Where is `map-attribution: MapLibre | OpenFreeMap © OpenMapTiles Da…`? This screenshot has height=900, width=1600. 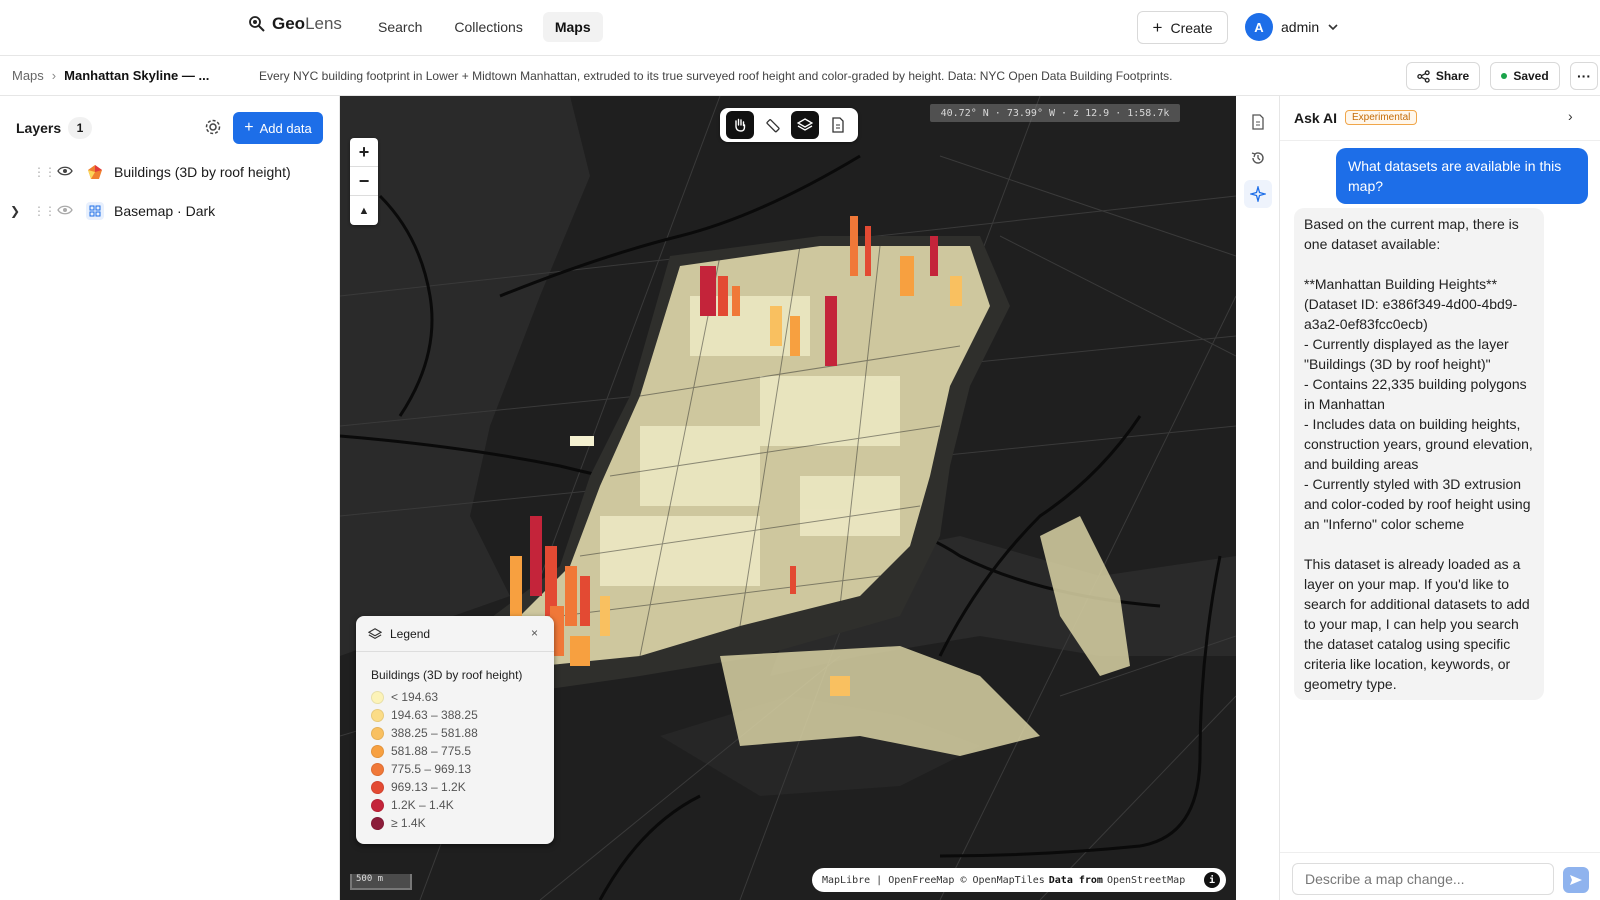
map-attribution: MapLibre | OpenFreeMap © OpenMapTiles Da… is located at coordinates (1019, 880).